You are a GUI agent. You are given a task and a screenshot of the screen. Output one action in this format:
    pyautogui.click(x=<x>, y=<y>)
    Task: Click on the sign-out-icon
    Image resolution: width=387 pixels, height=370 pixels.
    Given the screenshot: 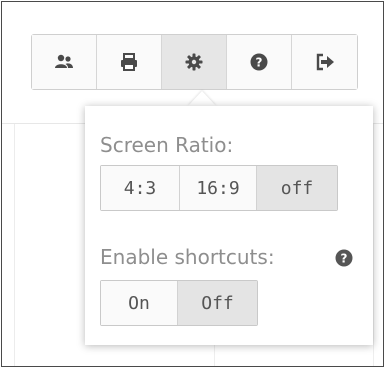 What is the action you would take?
    pyautogui.click(x=325, y=62)
    